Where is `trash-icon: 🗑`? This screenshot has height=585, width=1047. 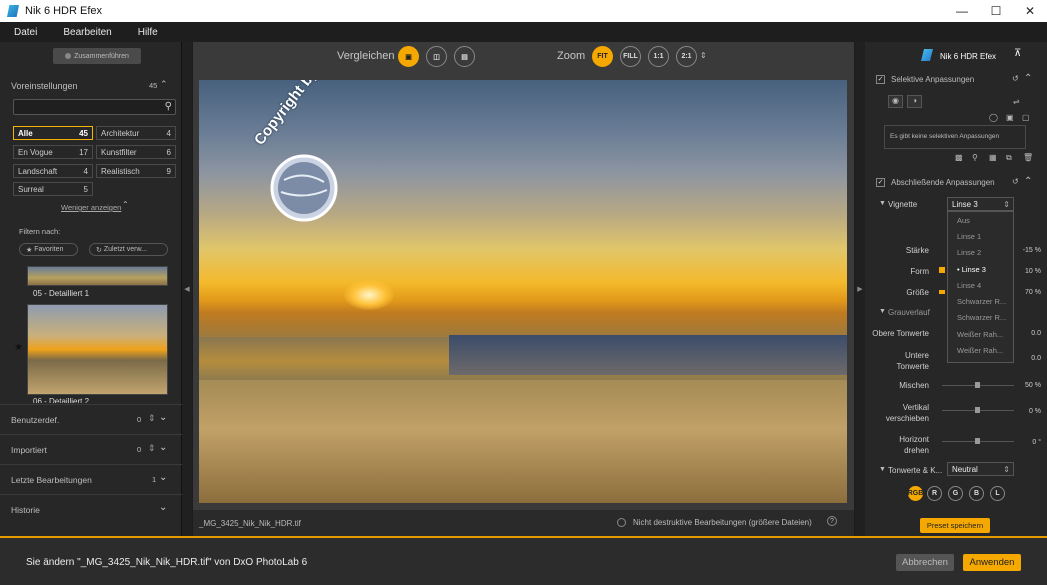 trash-icon: 🗑 is located at coordinates (1028, 157).